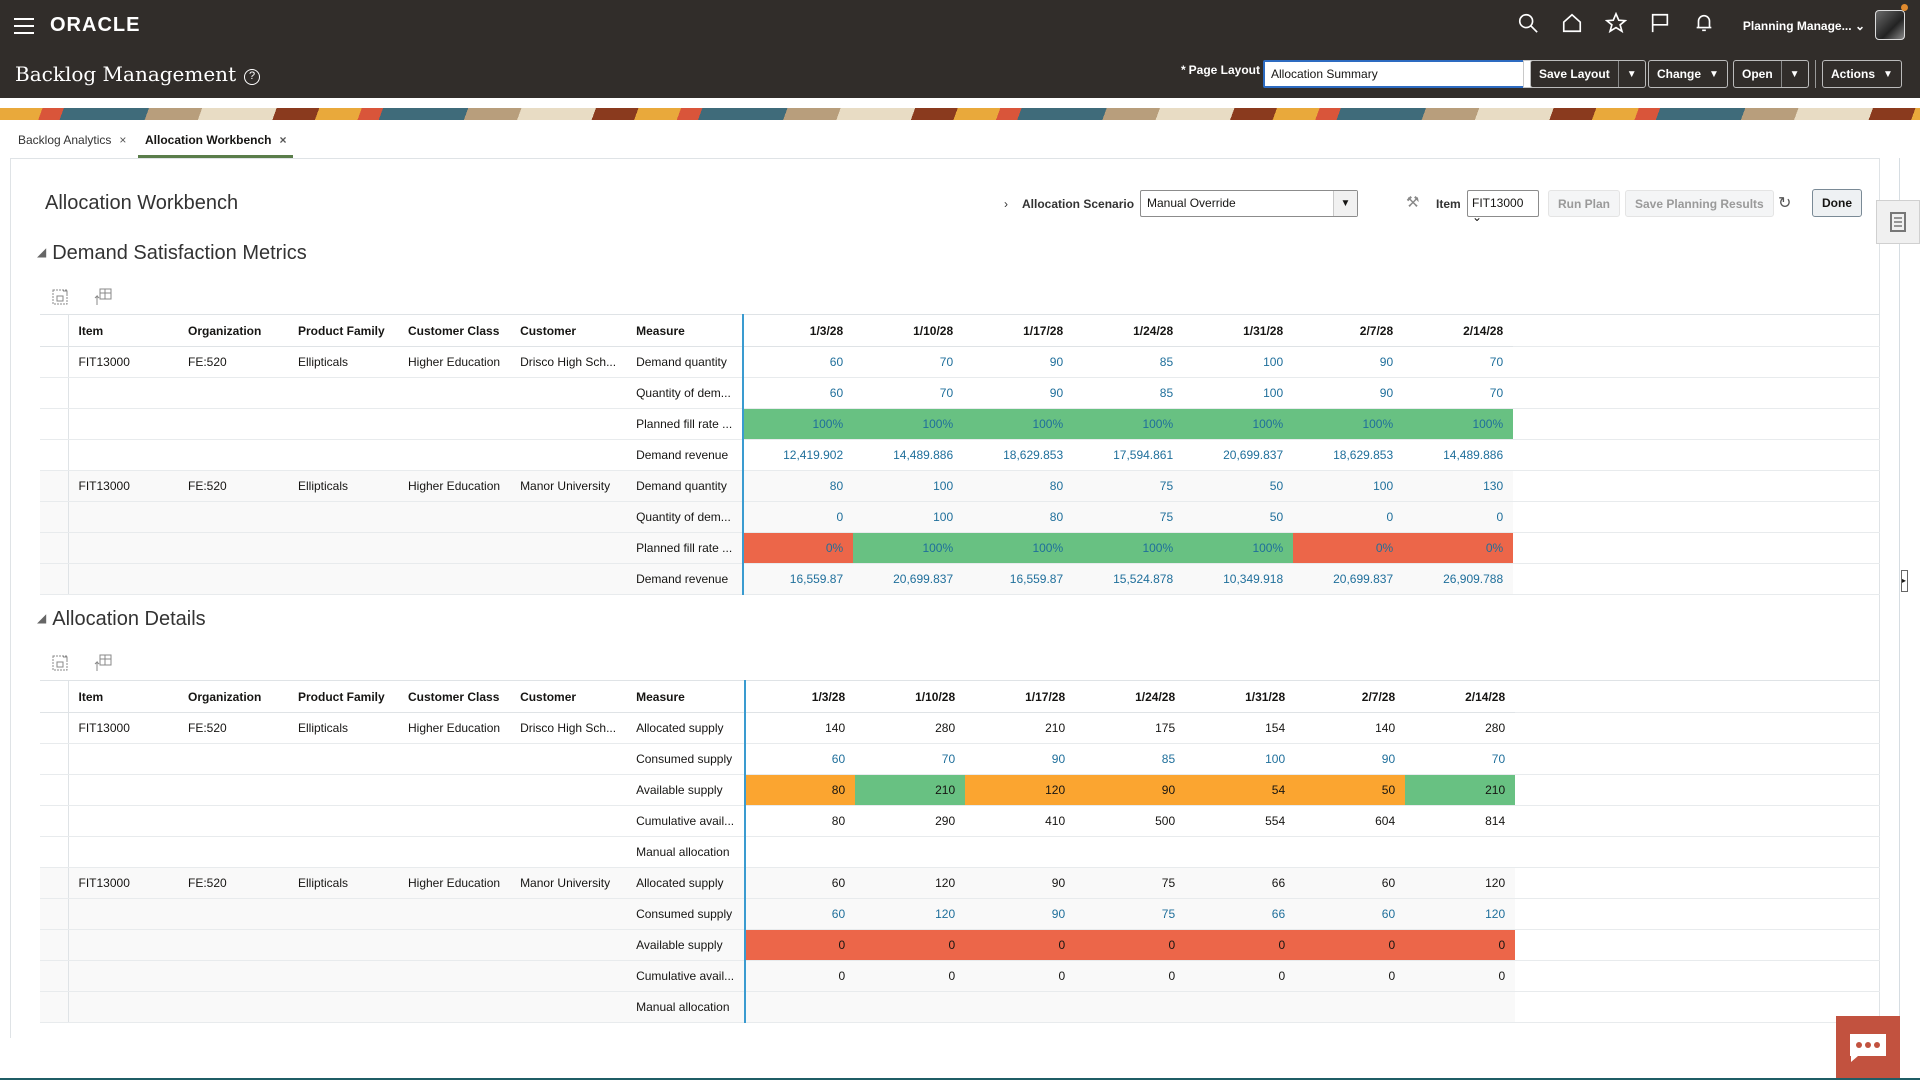 The height and width of the screenshot is (1080, 1920). Describe the element at coordinates (1616, 22) in the screenshot. I see `favorites-star-icon` at that location.